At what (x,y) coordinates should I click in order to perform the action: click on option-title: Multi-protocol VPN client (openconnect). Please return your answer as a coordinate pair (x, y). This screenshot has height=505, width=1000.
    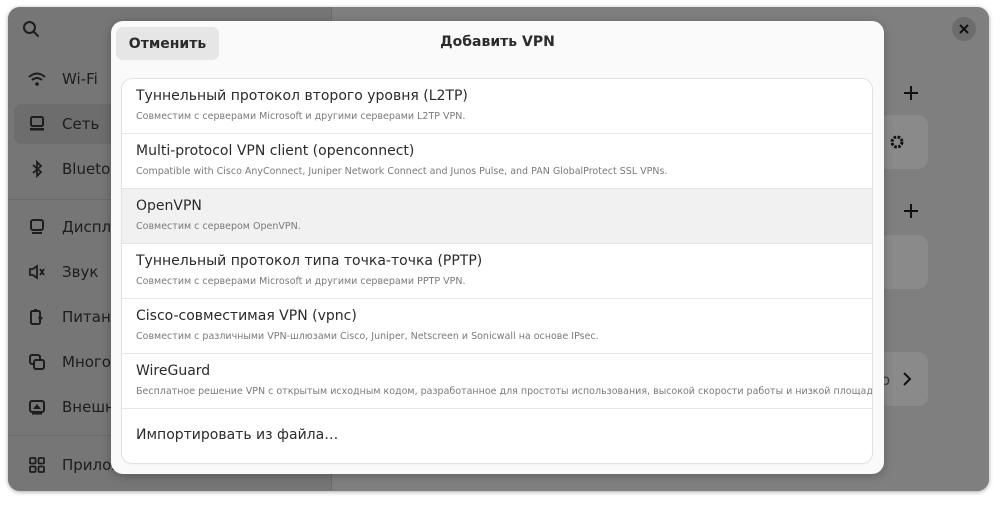
    Looking at the image, I should click on (275, 151).